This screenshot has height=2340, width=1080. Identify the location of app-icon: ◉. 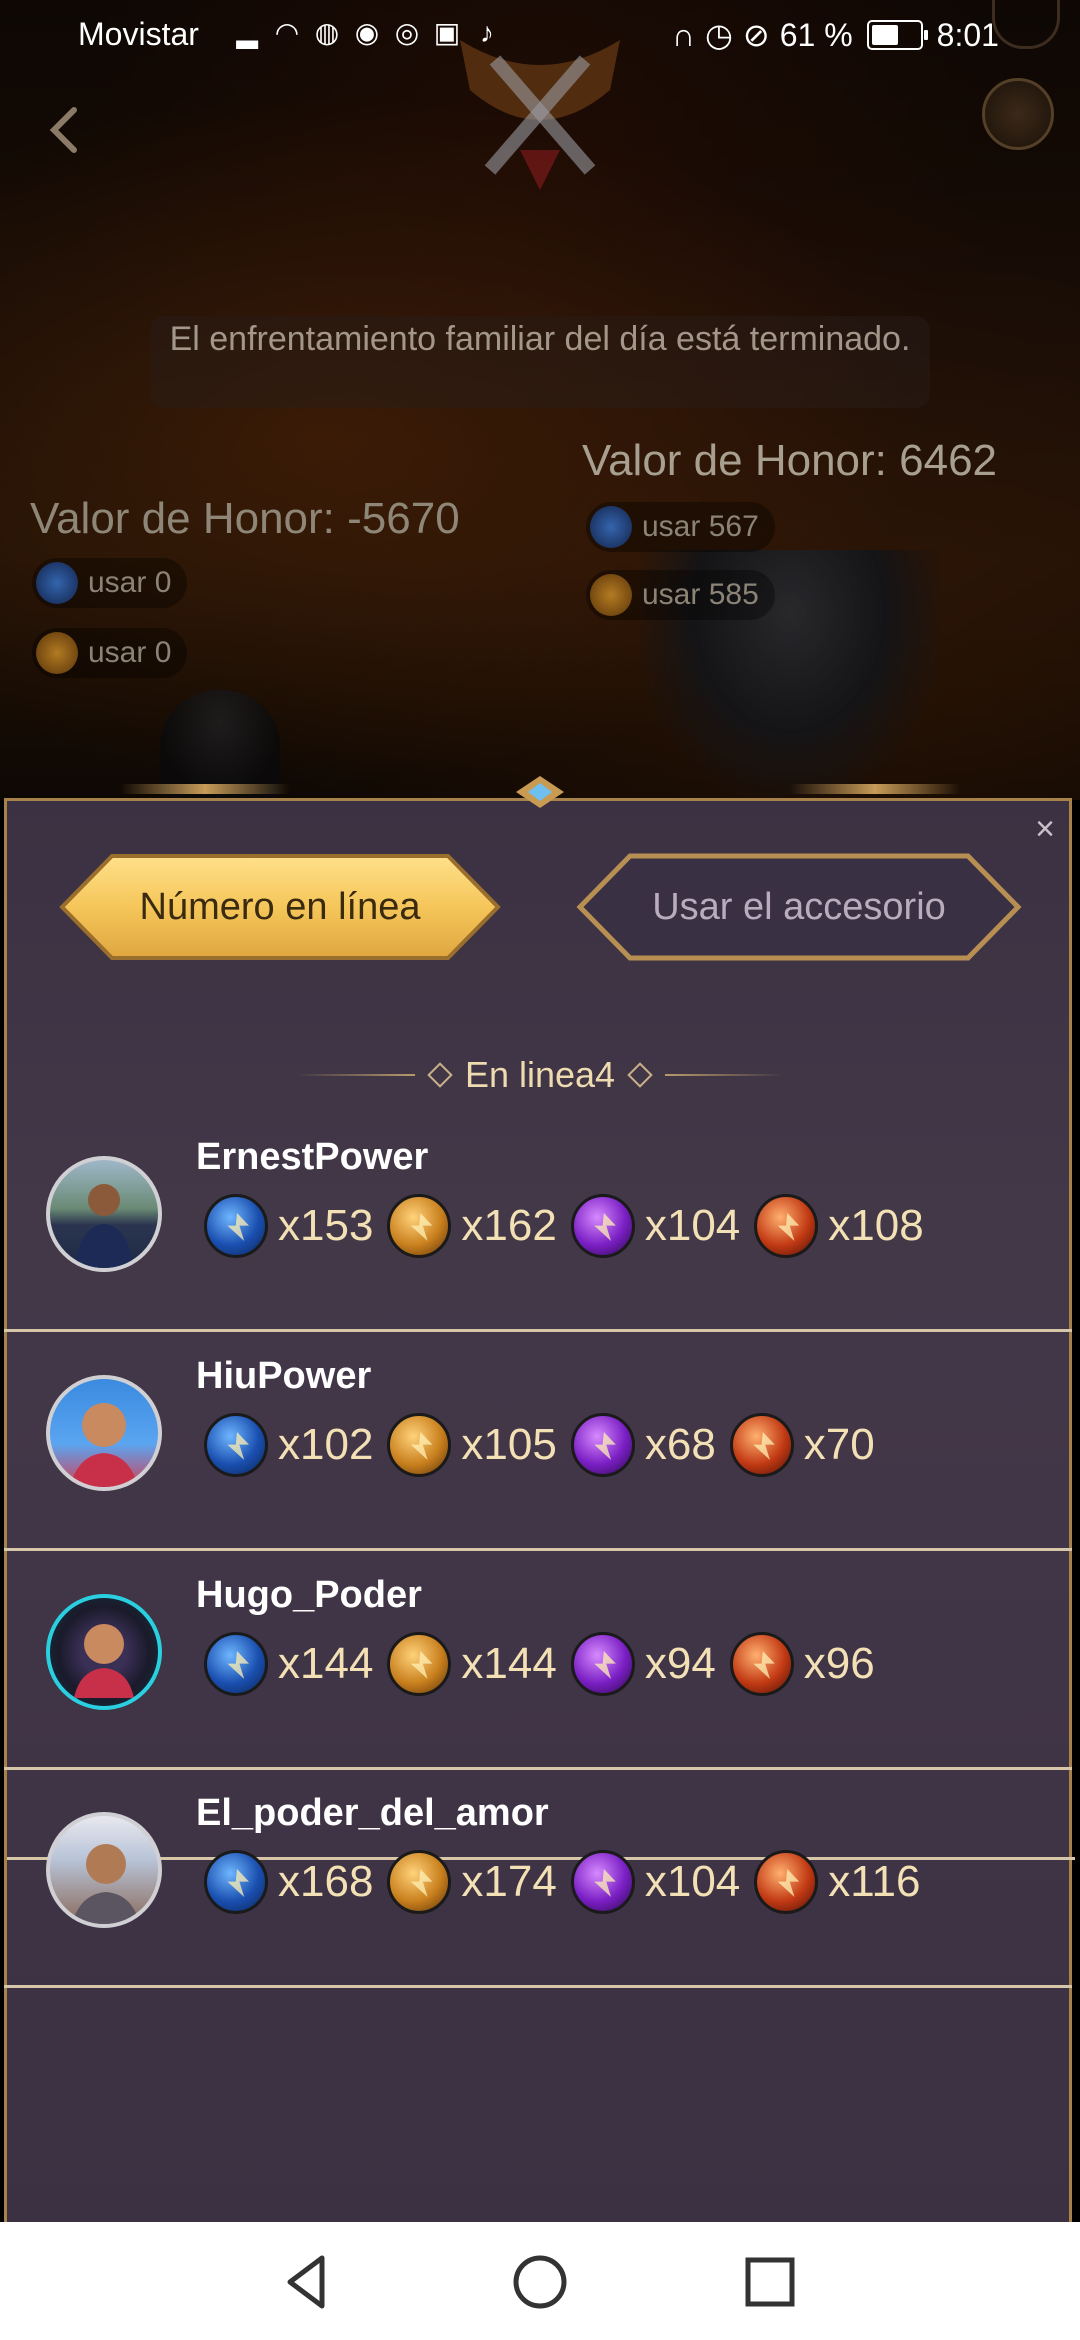
(367, 32).